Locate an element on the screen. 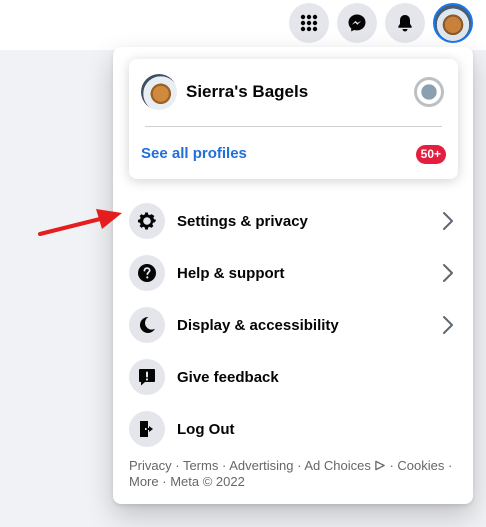 The image size is (486, 527). gear-icon-circle is located at coordinates (147, 221).